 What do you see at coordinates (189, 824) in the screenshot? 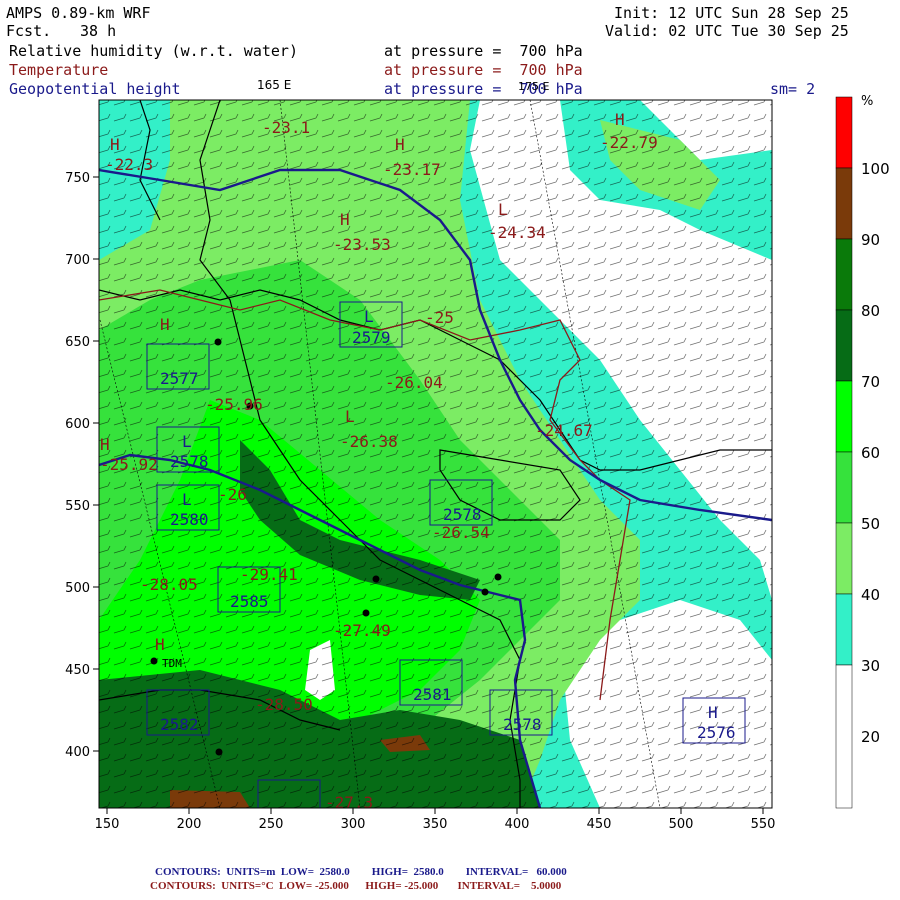
I see `x-tick-label: 200` at bounding box center [189, 824].